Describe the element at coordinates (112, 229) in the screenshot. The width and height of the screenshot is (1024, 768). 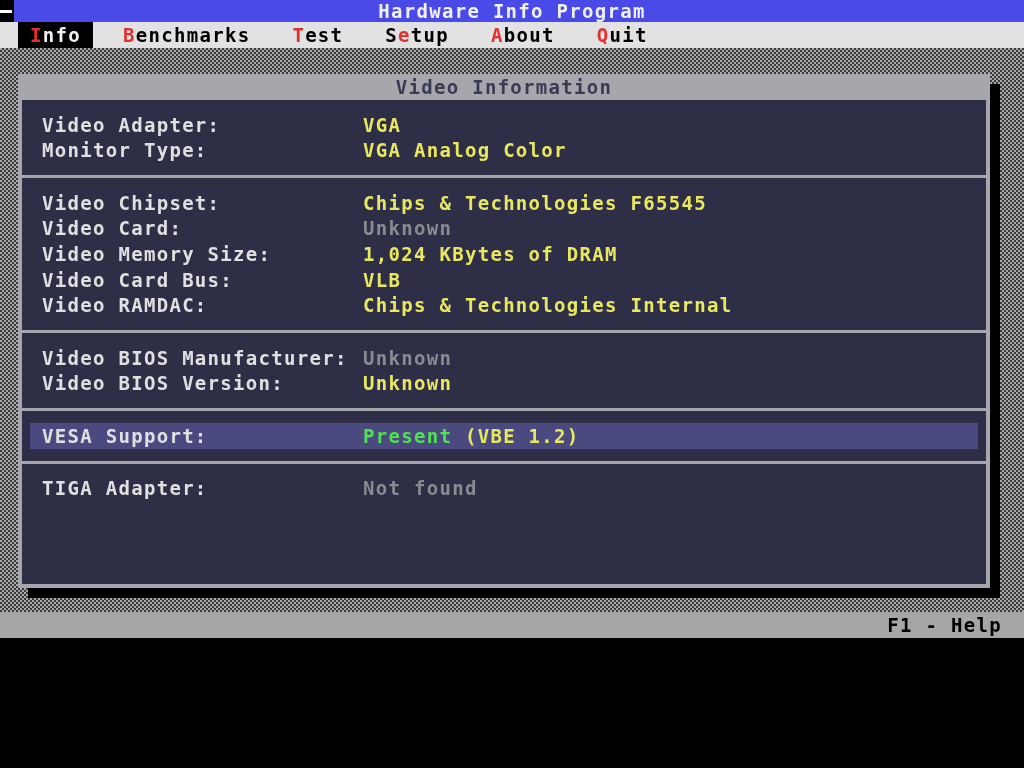
I see `field-label: Video Card:` at that location.